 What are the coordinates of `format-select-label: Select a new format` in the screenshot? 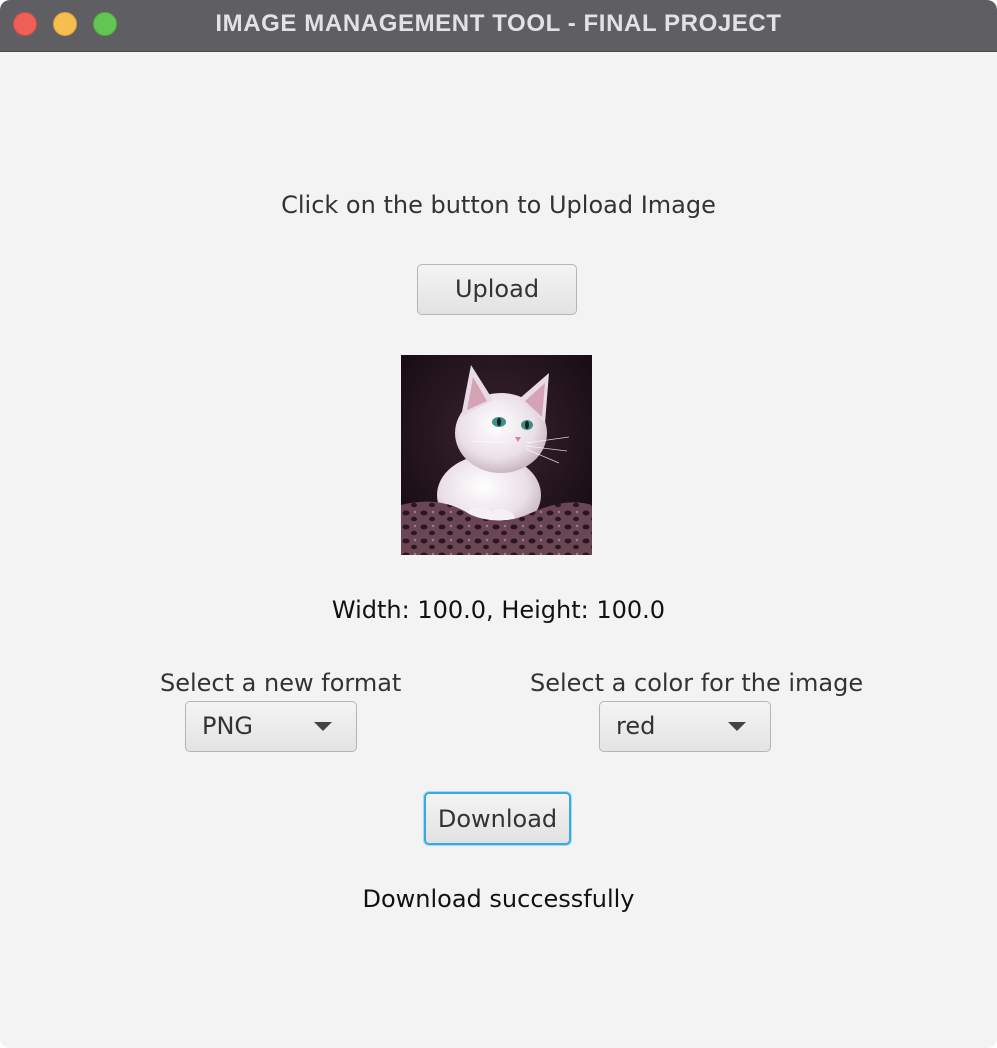 It's located at (281, 683).